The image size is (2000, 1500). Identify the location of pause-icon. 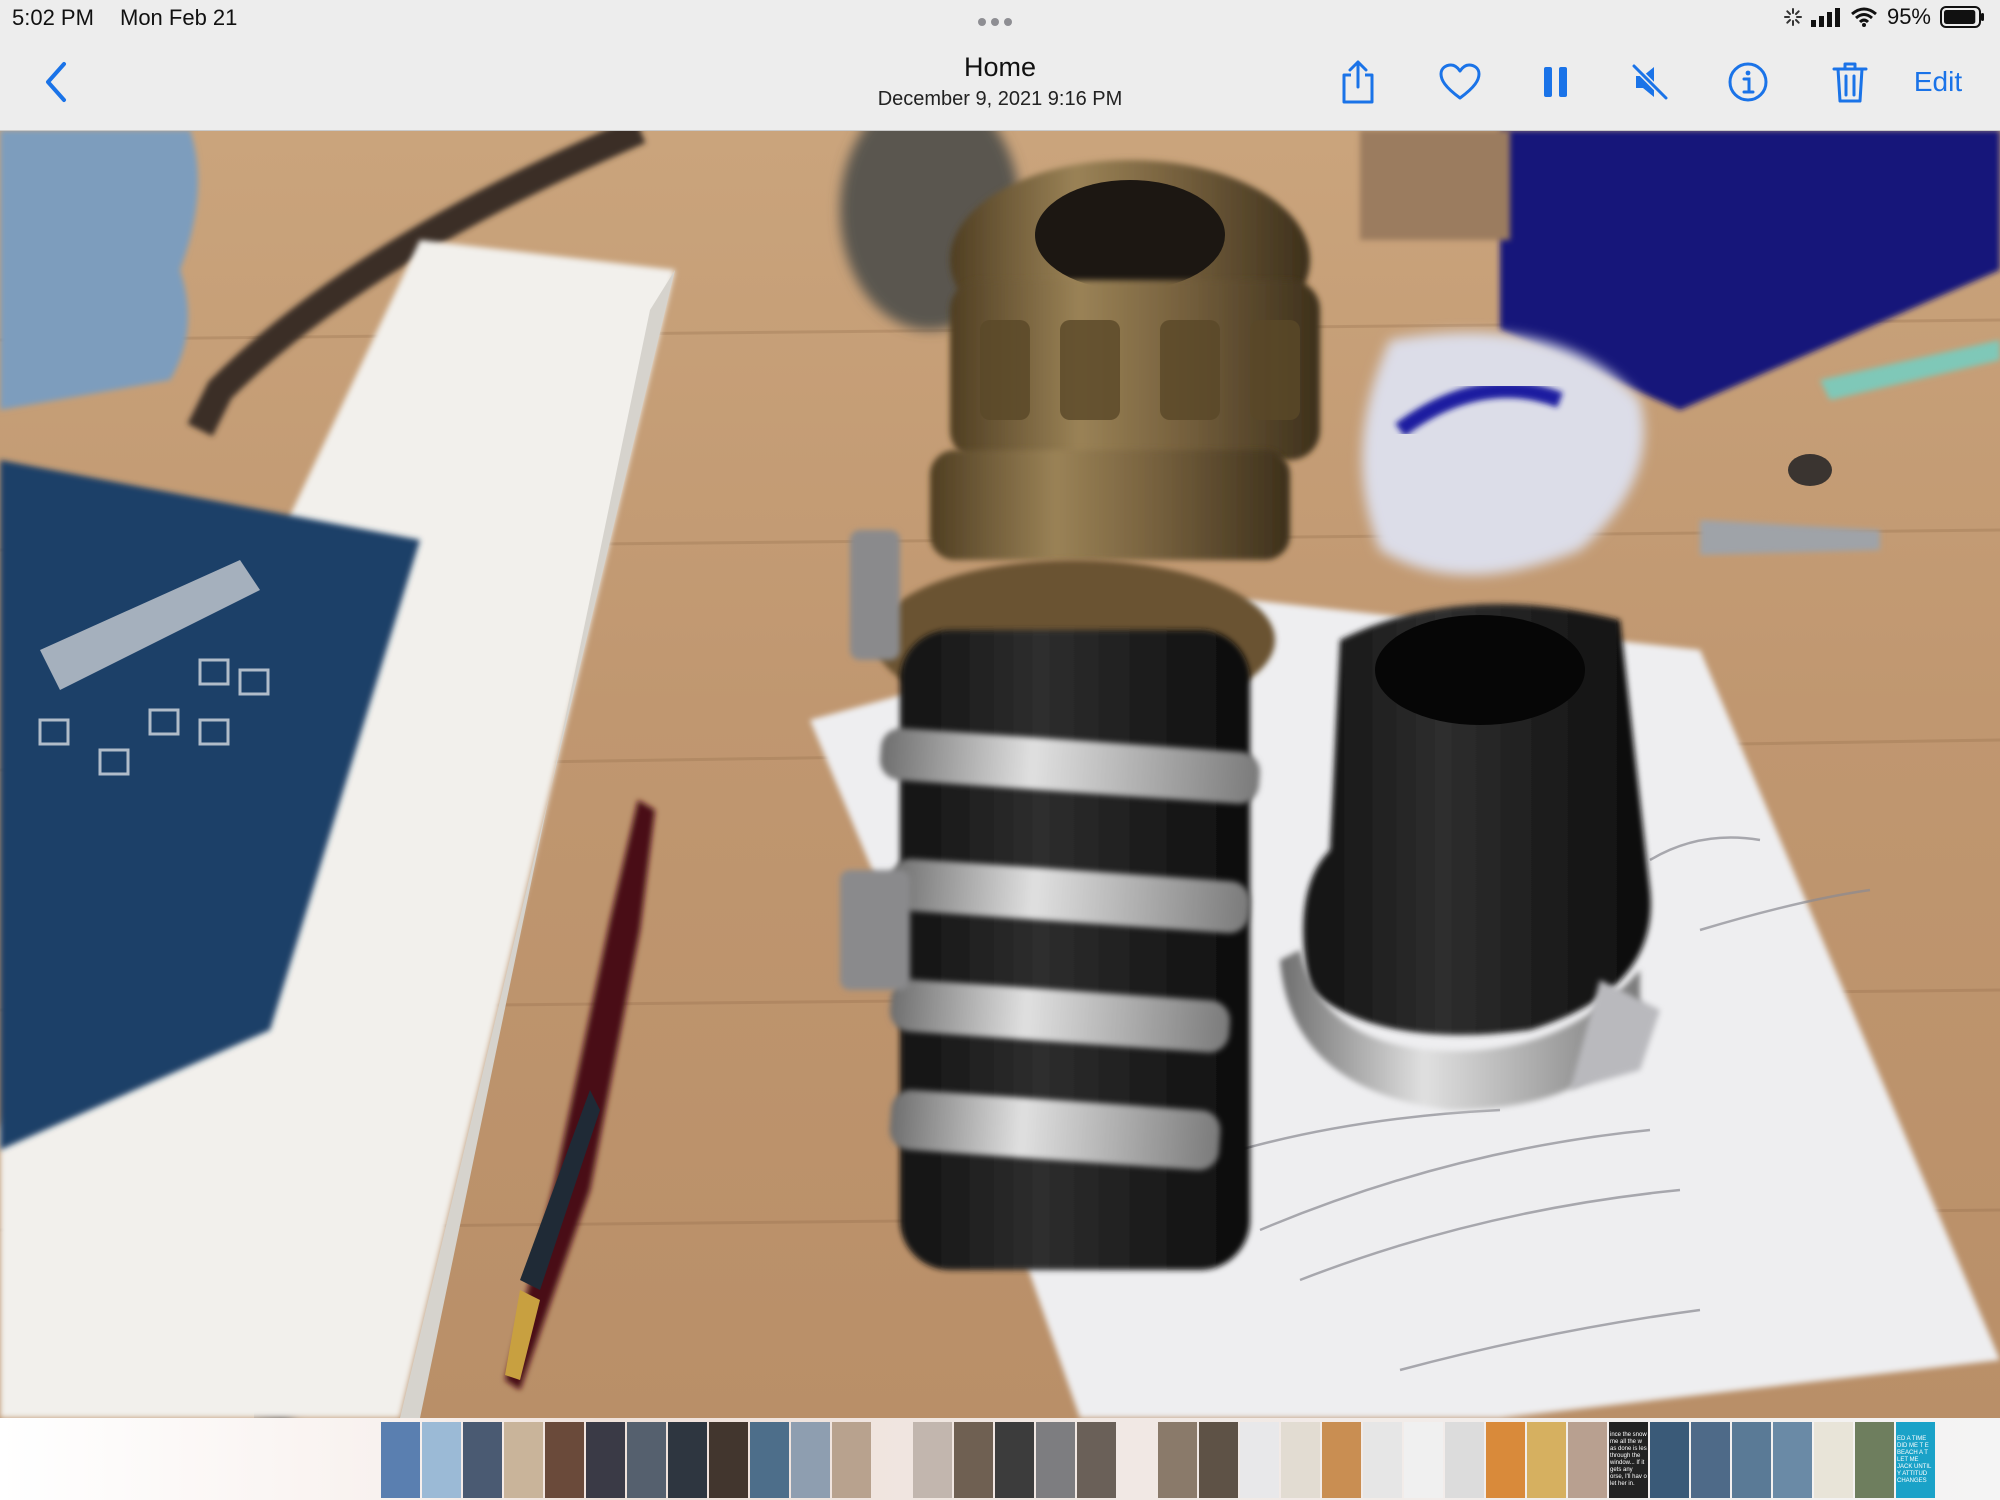
(1555, 82).